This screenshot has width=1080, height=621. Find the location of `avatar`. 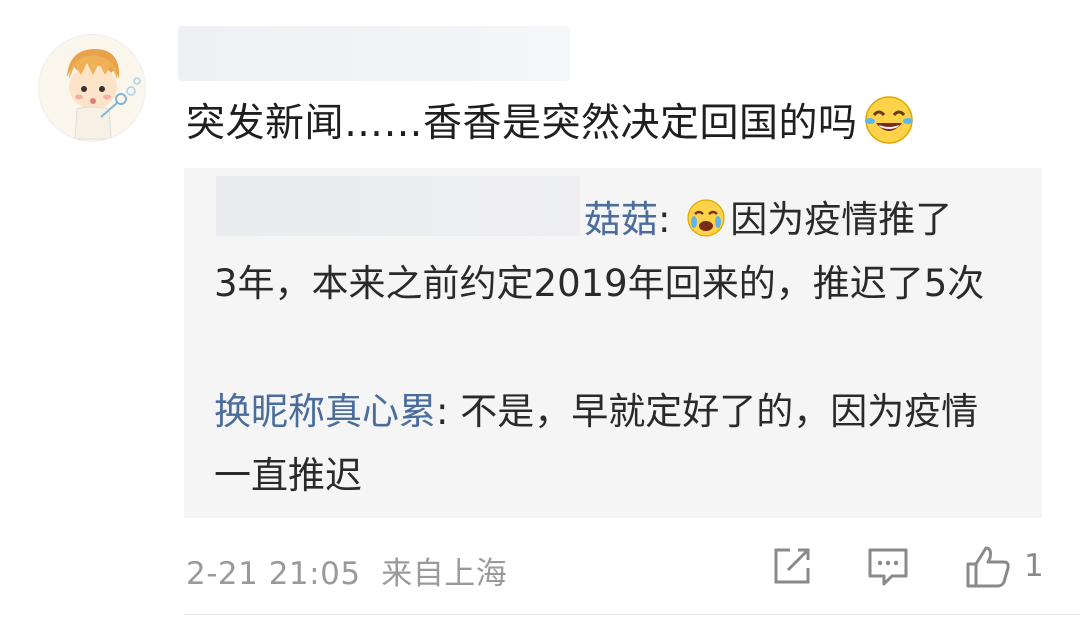

avatar is located at coordinates (92, 88).